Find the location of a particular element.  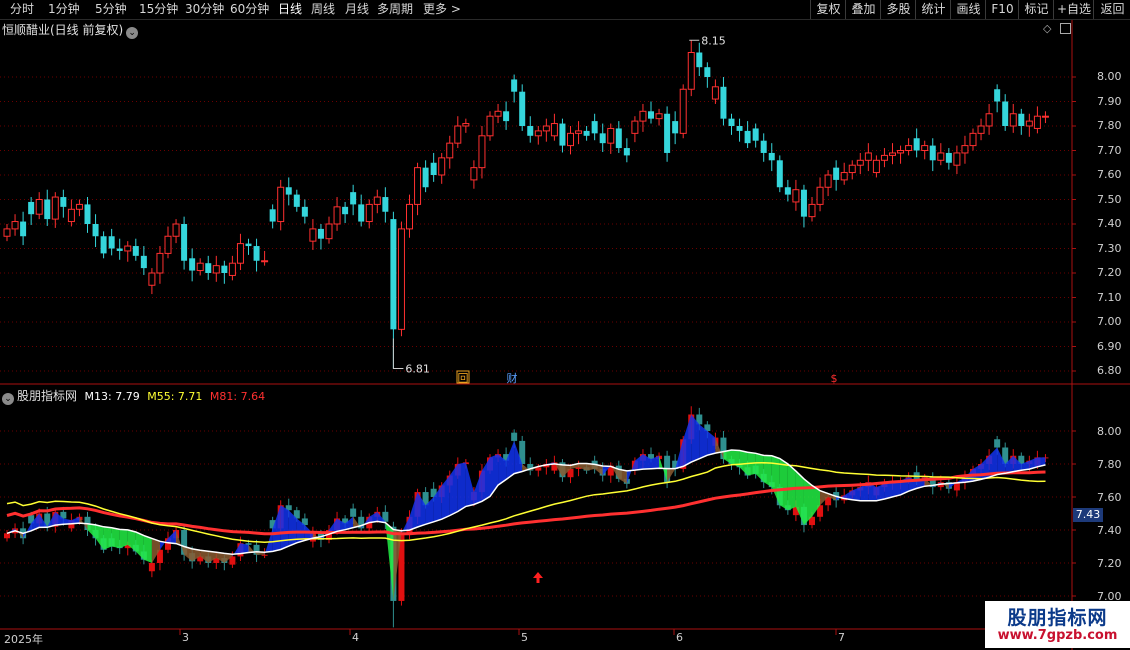

indicator-y-tick: 7.60 is located at coordinates (1109, 497).